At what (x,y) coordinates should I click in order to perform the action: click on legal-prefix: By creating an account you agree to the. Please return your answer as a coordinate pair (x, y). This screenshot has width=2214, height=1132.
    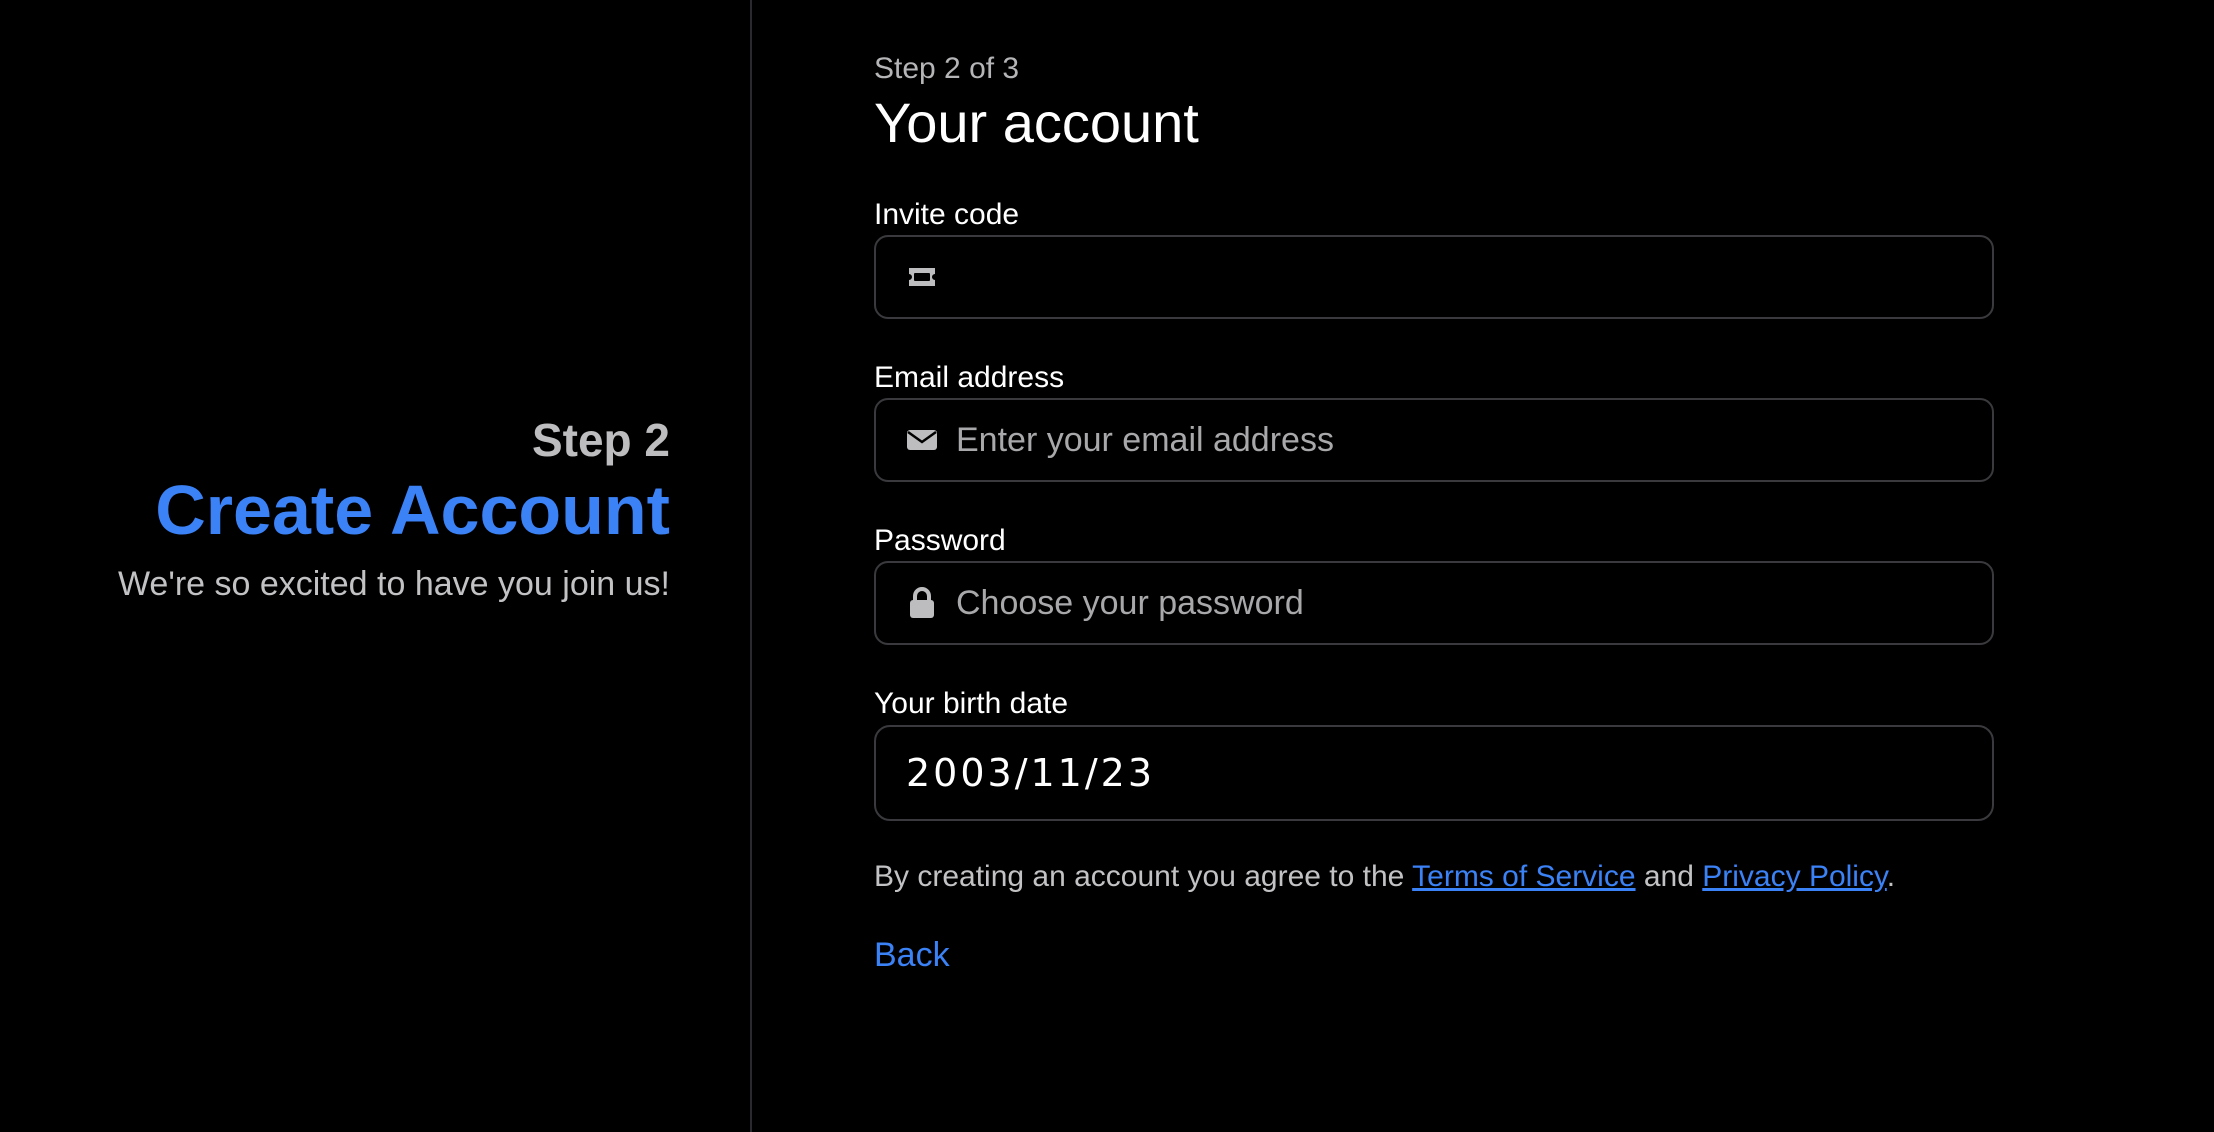
    Looking at the image, I should click on (1143, 876).